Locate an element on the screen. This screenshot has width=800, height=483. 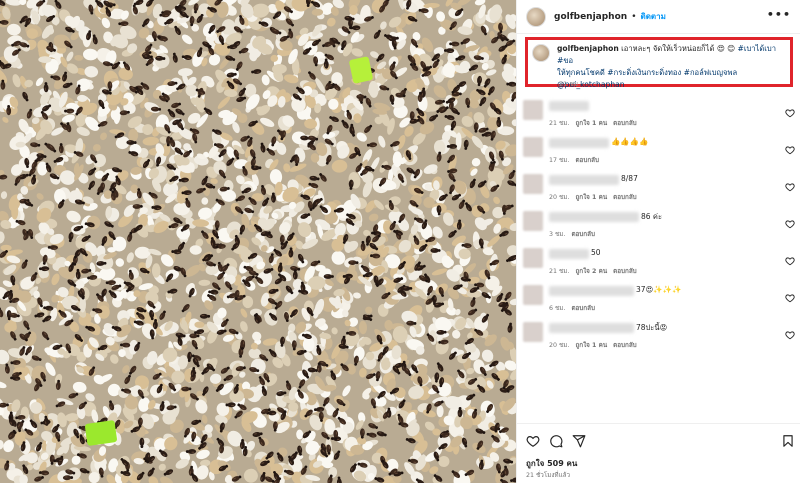
comment-row: 37😍✨✨✨ 6 ชม. ตอบกลับ is located at coordinates (658, 301).